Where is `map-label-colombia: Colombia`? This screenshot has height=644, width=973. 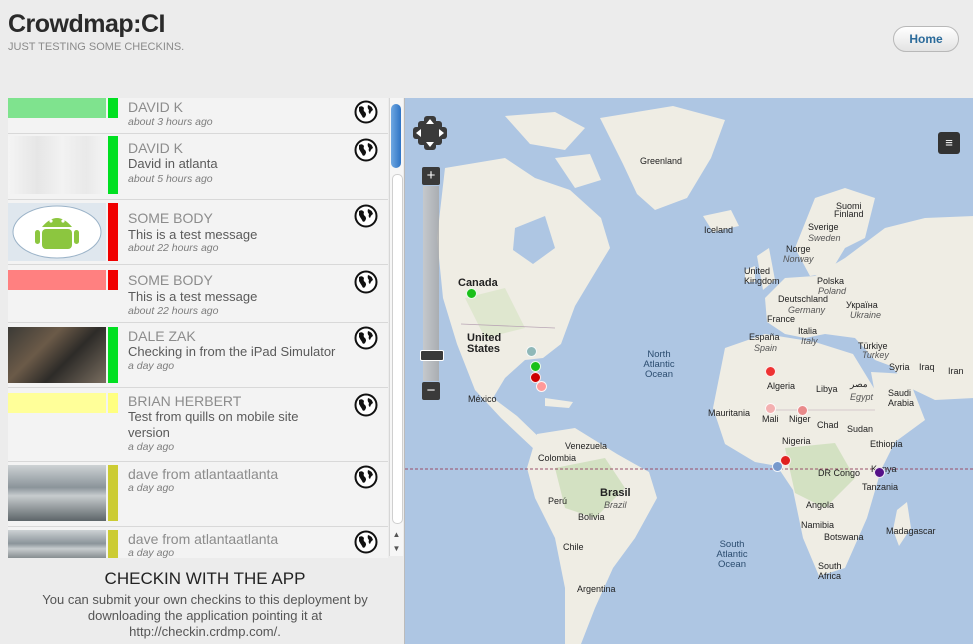 map-label-colombia: Colombia is located at coordinates (557, 458).